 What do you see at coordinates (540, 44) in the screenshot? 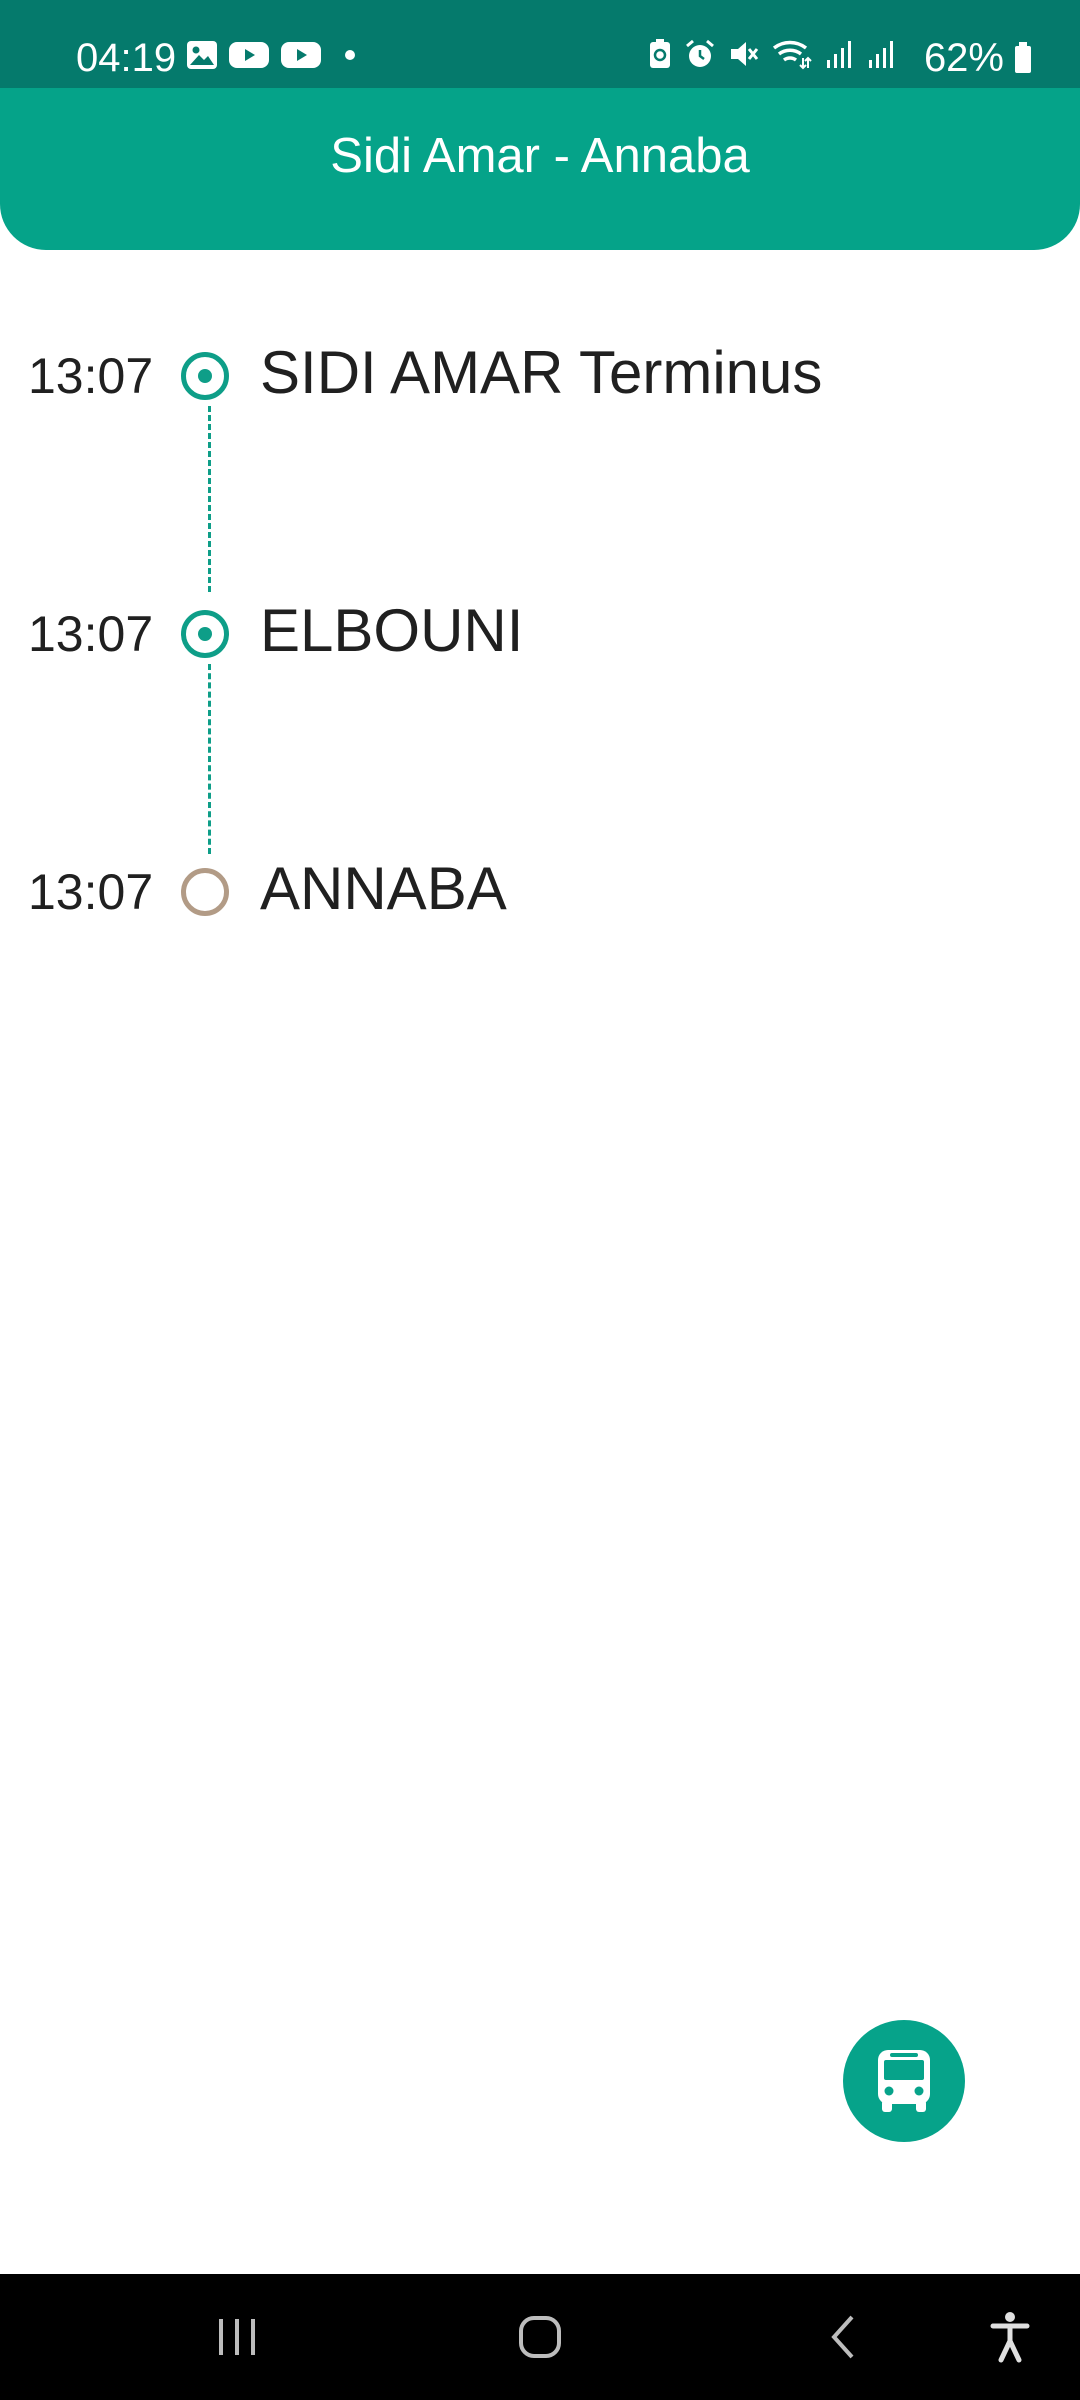
I see `status-bar: 04:19 62%` at bounding box center [540, 44].